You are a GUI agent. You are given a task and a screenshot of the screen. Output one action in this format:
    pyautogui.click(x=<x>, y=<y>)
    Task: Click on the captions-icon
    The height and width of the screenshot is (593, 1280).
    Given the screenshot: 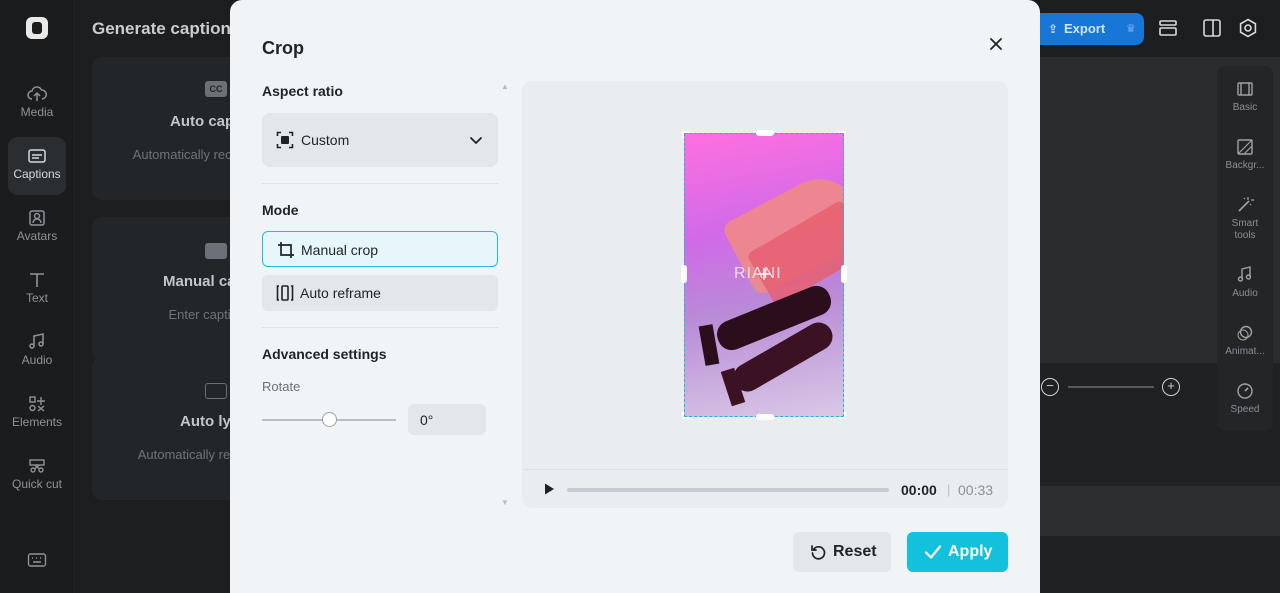 What is the action you would take?
    pyautogui.click(x=37, y=156)
    